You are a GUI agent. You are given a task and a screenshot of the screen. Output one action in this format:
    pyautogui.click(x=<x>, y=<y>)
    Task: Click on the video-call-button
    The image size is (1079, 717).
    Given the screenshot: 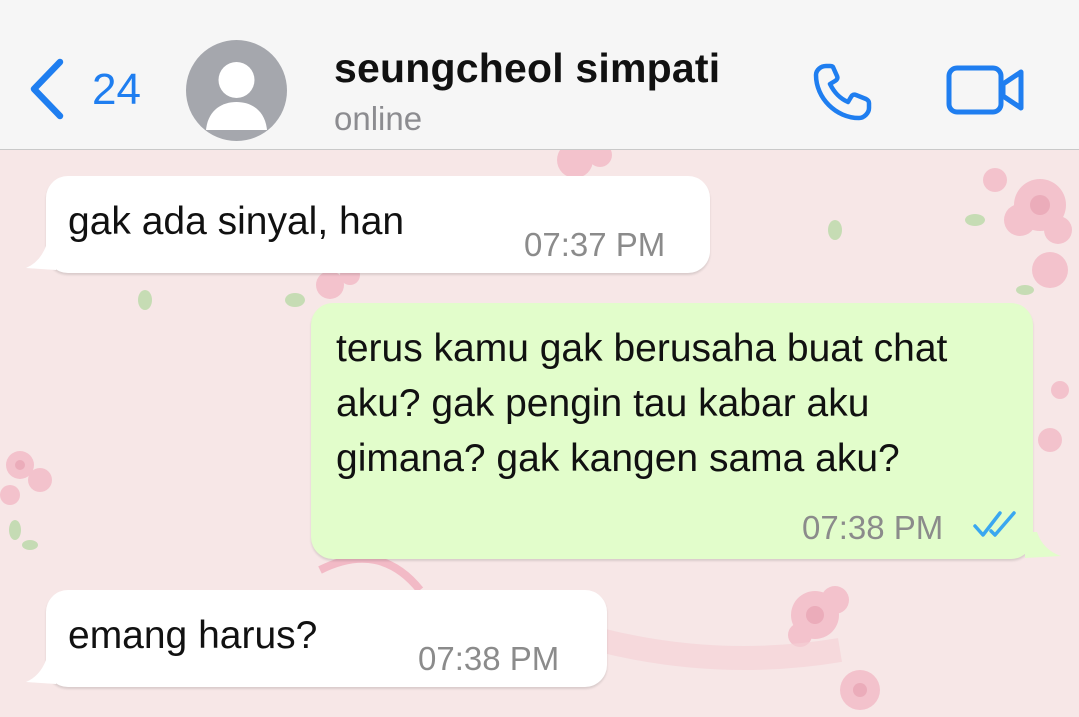 What is the action you would take?
    pyautogui.click(x=986, y=90)
    